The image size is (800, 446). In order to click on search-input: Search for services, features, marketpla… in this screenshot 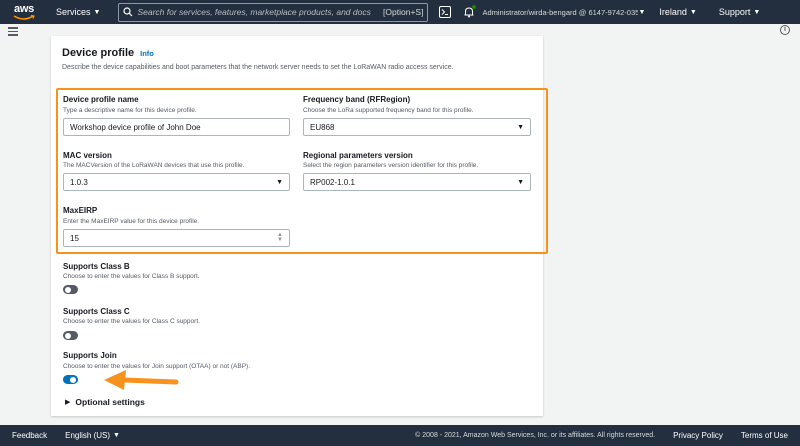, I will do `click(258, 12)`.